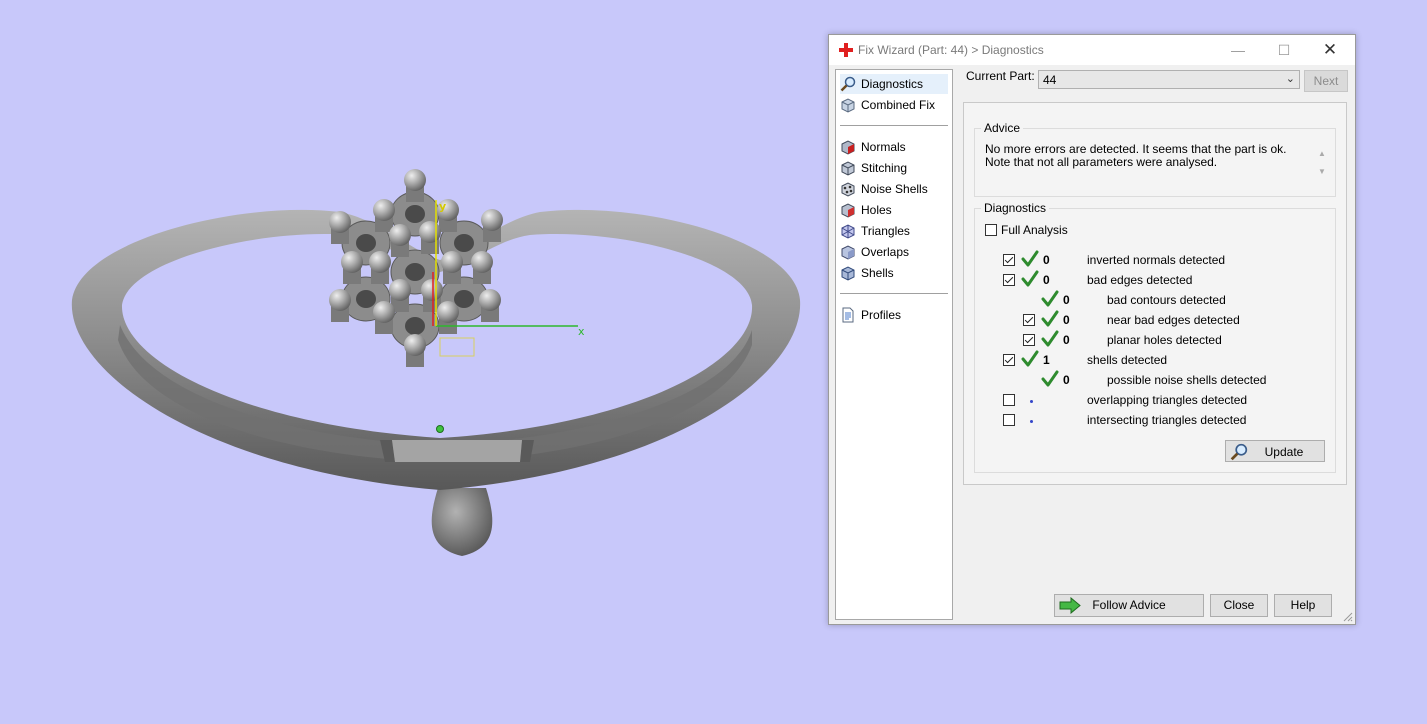  What do you see at coordinates (1156, 260) in the screenshot?
I see `diagnostic-label: inverted normals detected` at bounding box center [1156, 260].